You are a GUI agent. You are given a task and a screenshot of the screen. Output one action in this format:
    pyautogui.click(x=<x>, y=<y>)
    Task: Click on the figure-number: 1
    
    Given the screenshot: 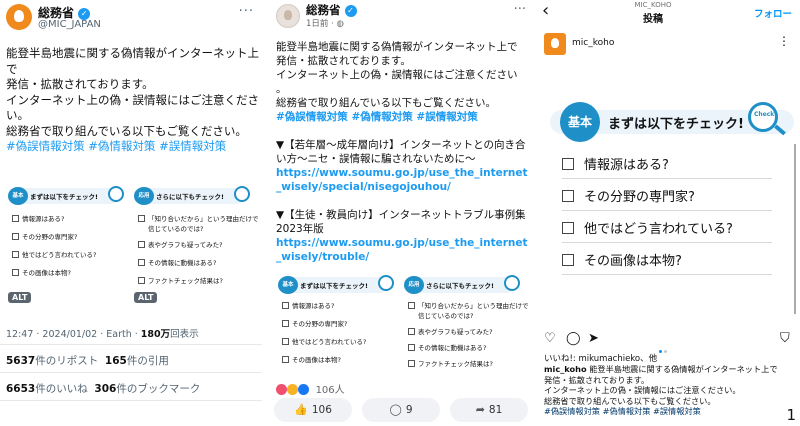 What is the action you would take?
    pyautogui.click(x=791, y=415)
    